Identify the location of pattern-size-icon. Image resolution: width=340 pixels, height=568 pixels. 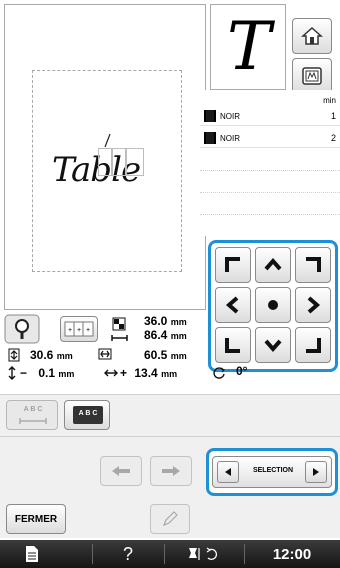
(119, 329).